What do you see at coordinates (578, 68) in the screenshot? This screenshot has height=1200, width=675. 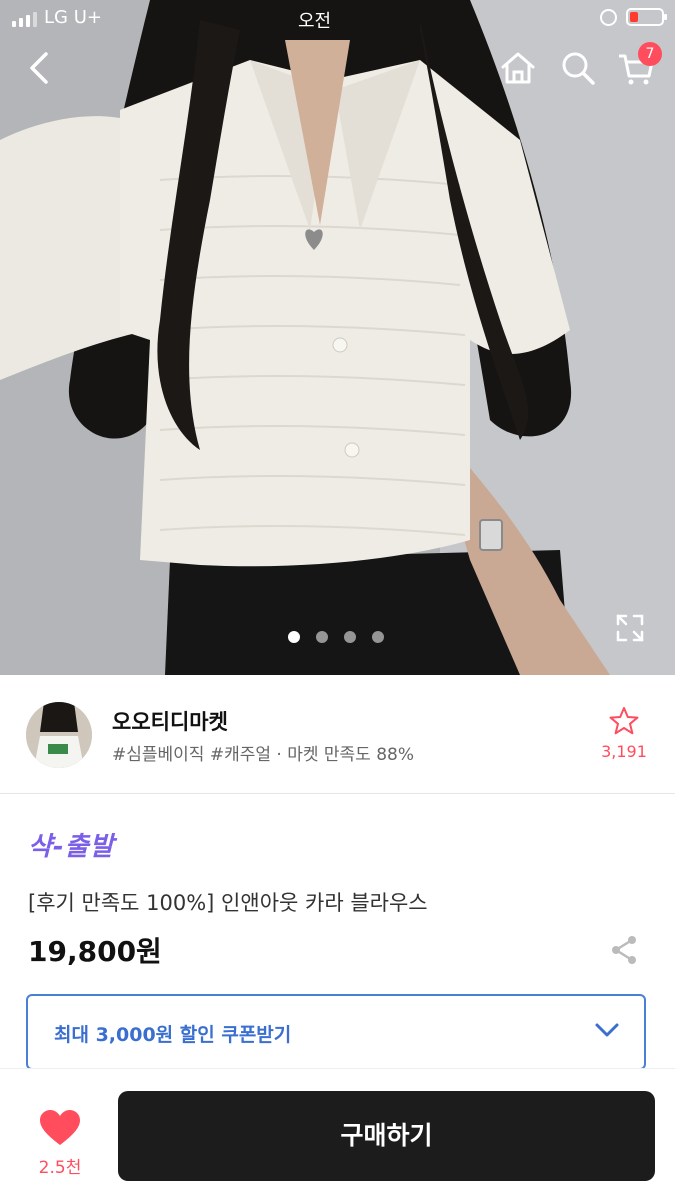 I see `search-icon` at bounding box center [578, 68].